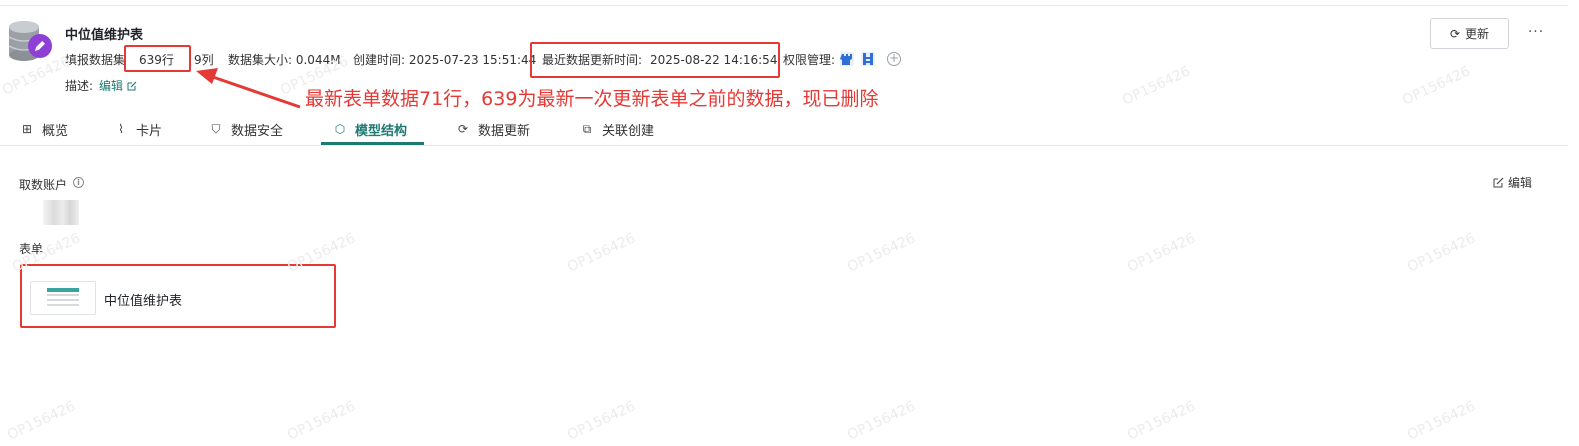 The height and width of the screenshot is (446, 1579). Describe the element at coordinates (784, 5) in the screenshot. I see `top-divider` at that location.